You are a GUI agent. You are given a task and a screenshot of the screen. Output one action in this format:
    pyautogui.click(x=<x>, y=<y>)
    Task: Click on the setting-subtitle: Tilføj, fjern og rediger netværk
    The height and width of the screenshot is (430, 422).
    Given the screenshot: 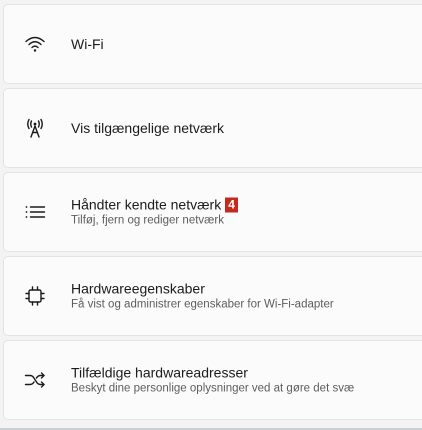 What is the action you would take?
    pyautogui.click(x=147, y=220)
    